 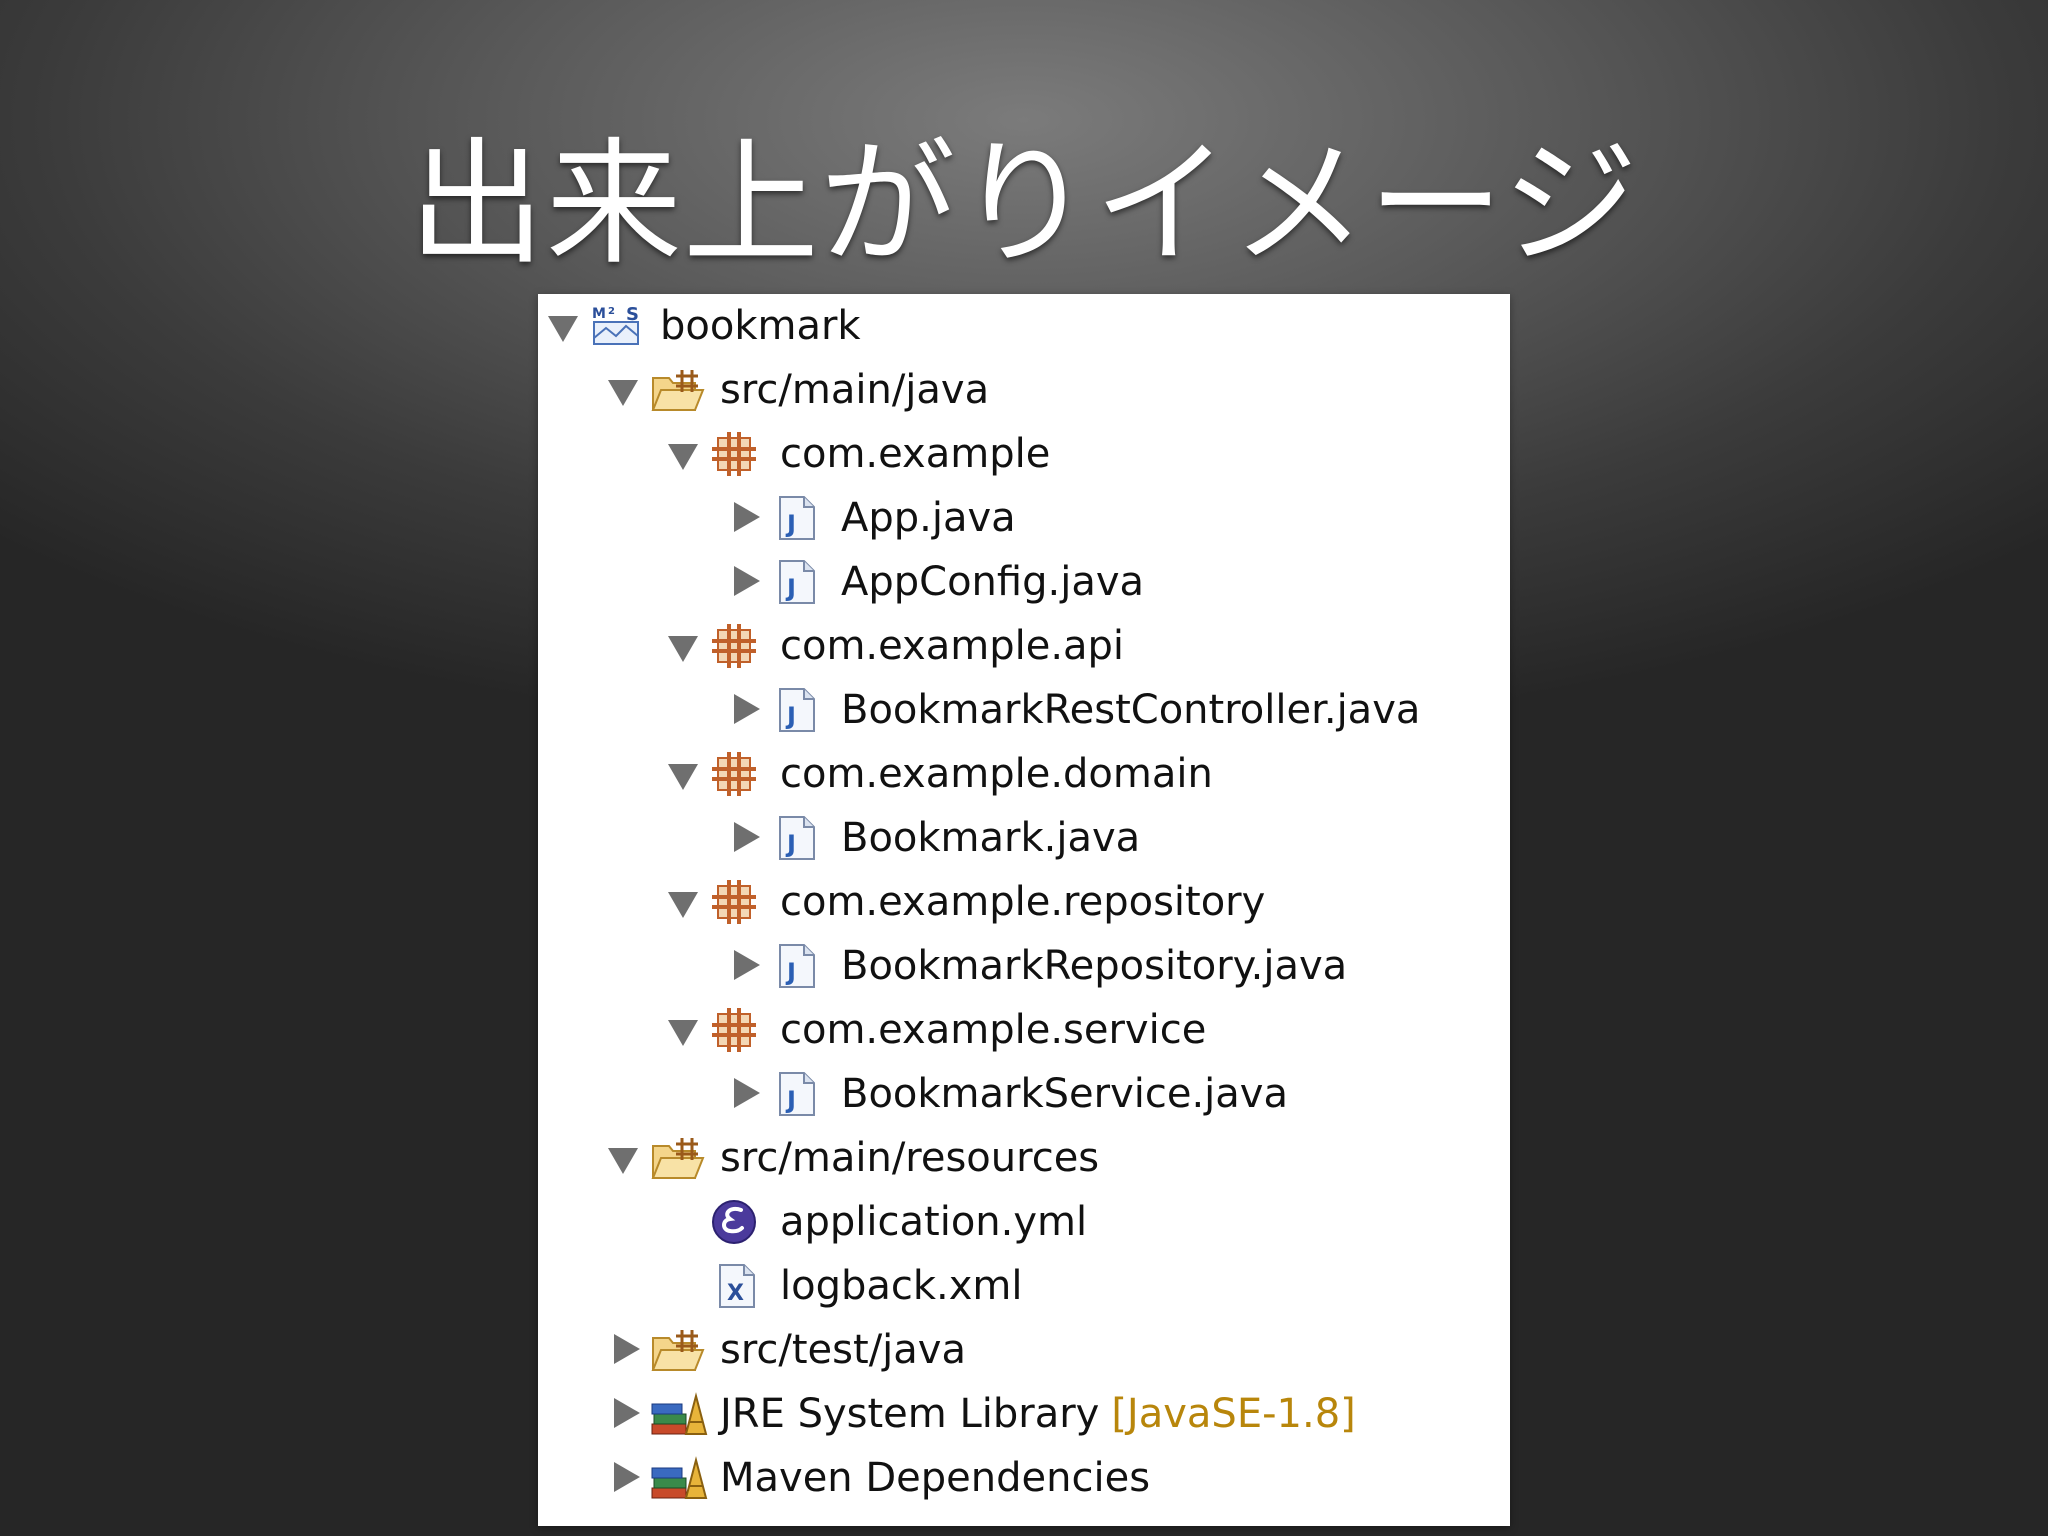 What do you see at coordinates (1024, 1286) in the screenshot?
I see `tree-row-file-logback-xml: X logback.xml` at bounding box center [1024, 1286].